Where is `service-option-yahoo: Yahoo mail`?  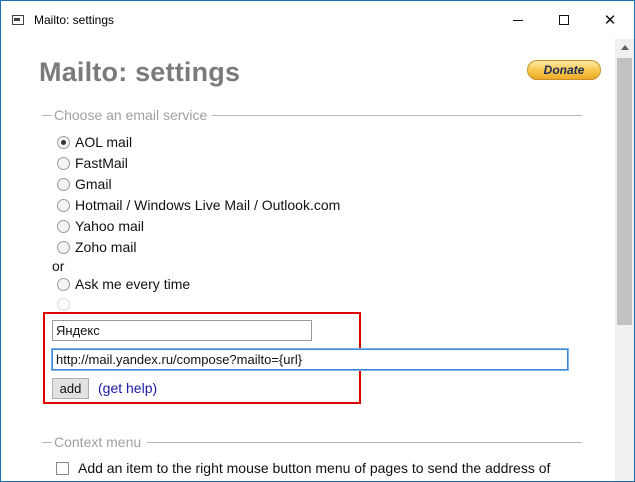
service-option-yahoo: Yahoo mail is located at coordinates (100, 226).